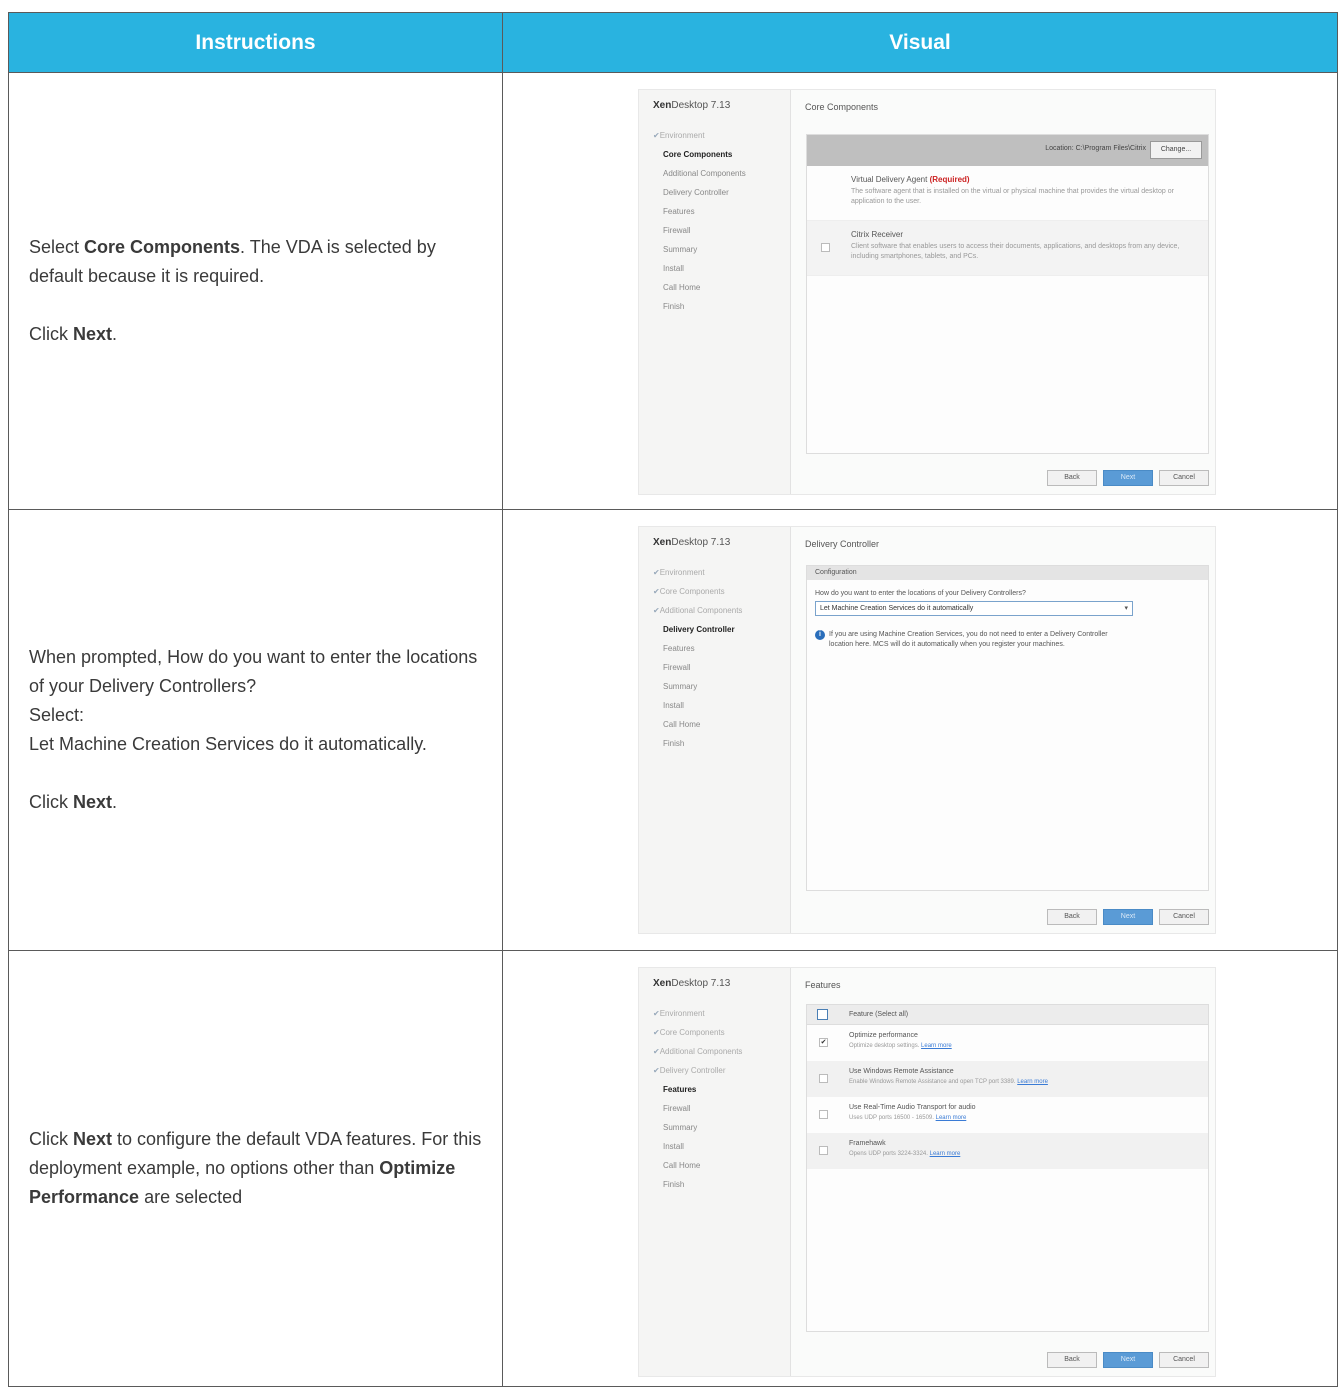 The width and height of the screenshot is (1338, 1387). I want to click on brand-logo: XenDesktop 7.13, so click(692, 542).